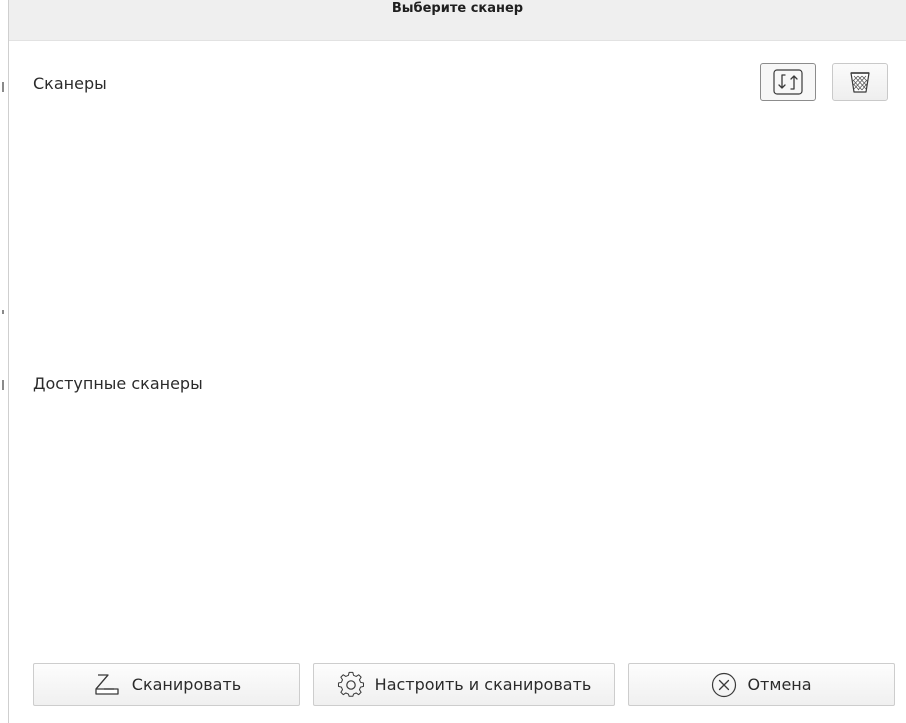 Image resolution: width=906 pixels, height=723 pixels. I want to click on trash-bin-icon, so click(860, 82).